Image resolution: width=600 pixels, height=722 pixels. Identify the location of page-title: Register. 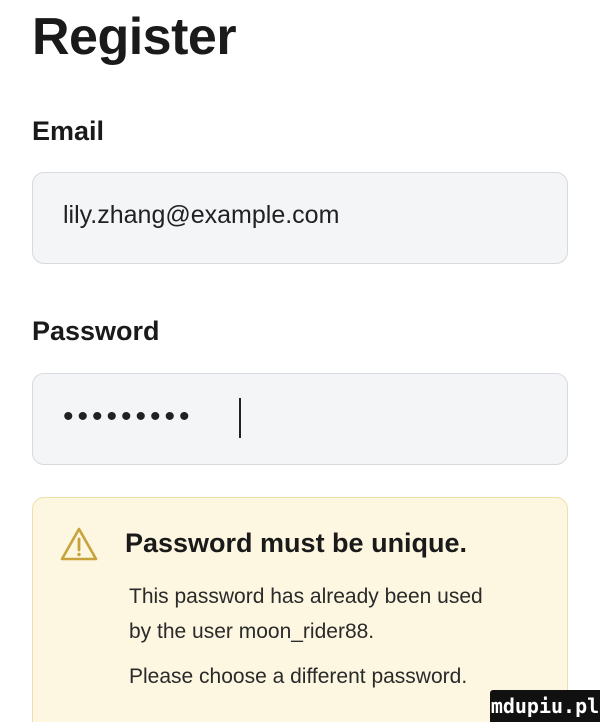
(134, 37).